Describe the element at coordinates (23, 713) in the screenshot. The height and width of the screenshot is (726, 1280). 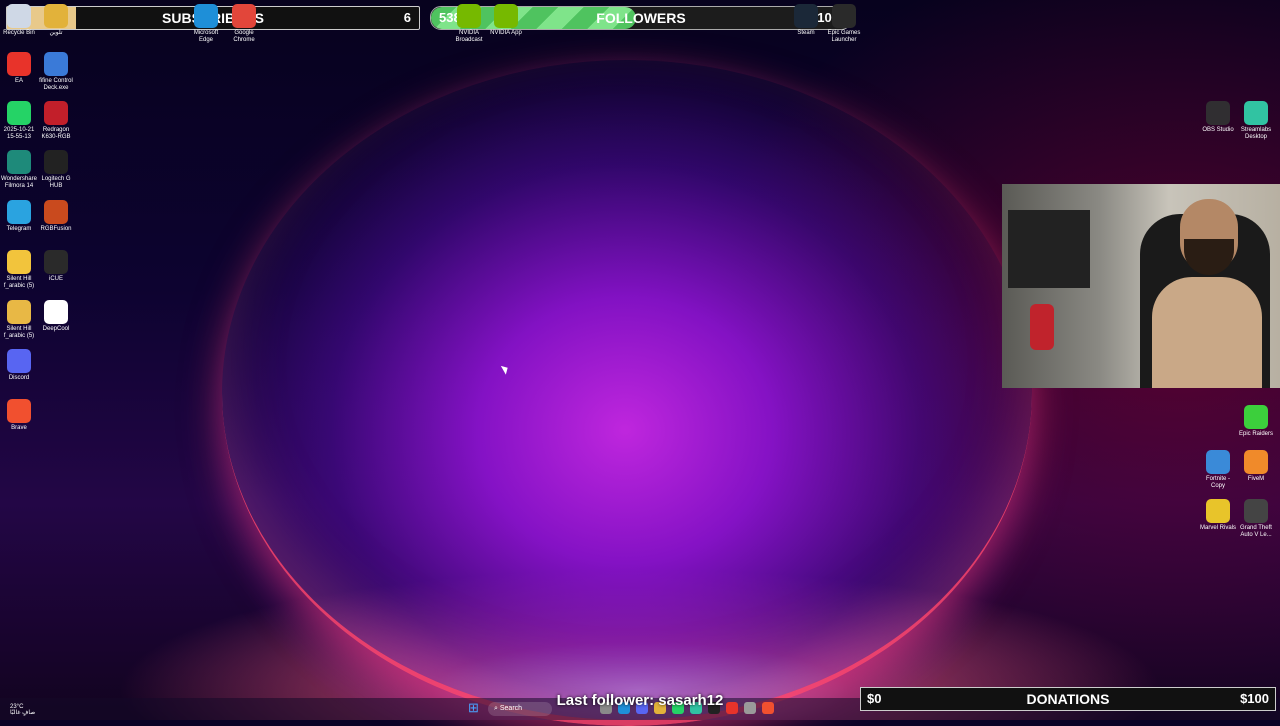
I see `weather-desc: صافٍ غالبًا` at that location.